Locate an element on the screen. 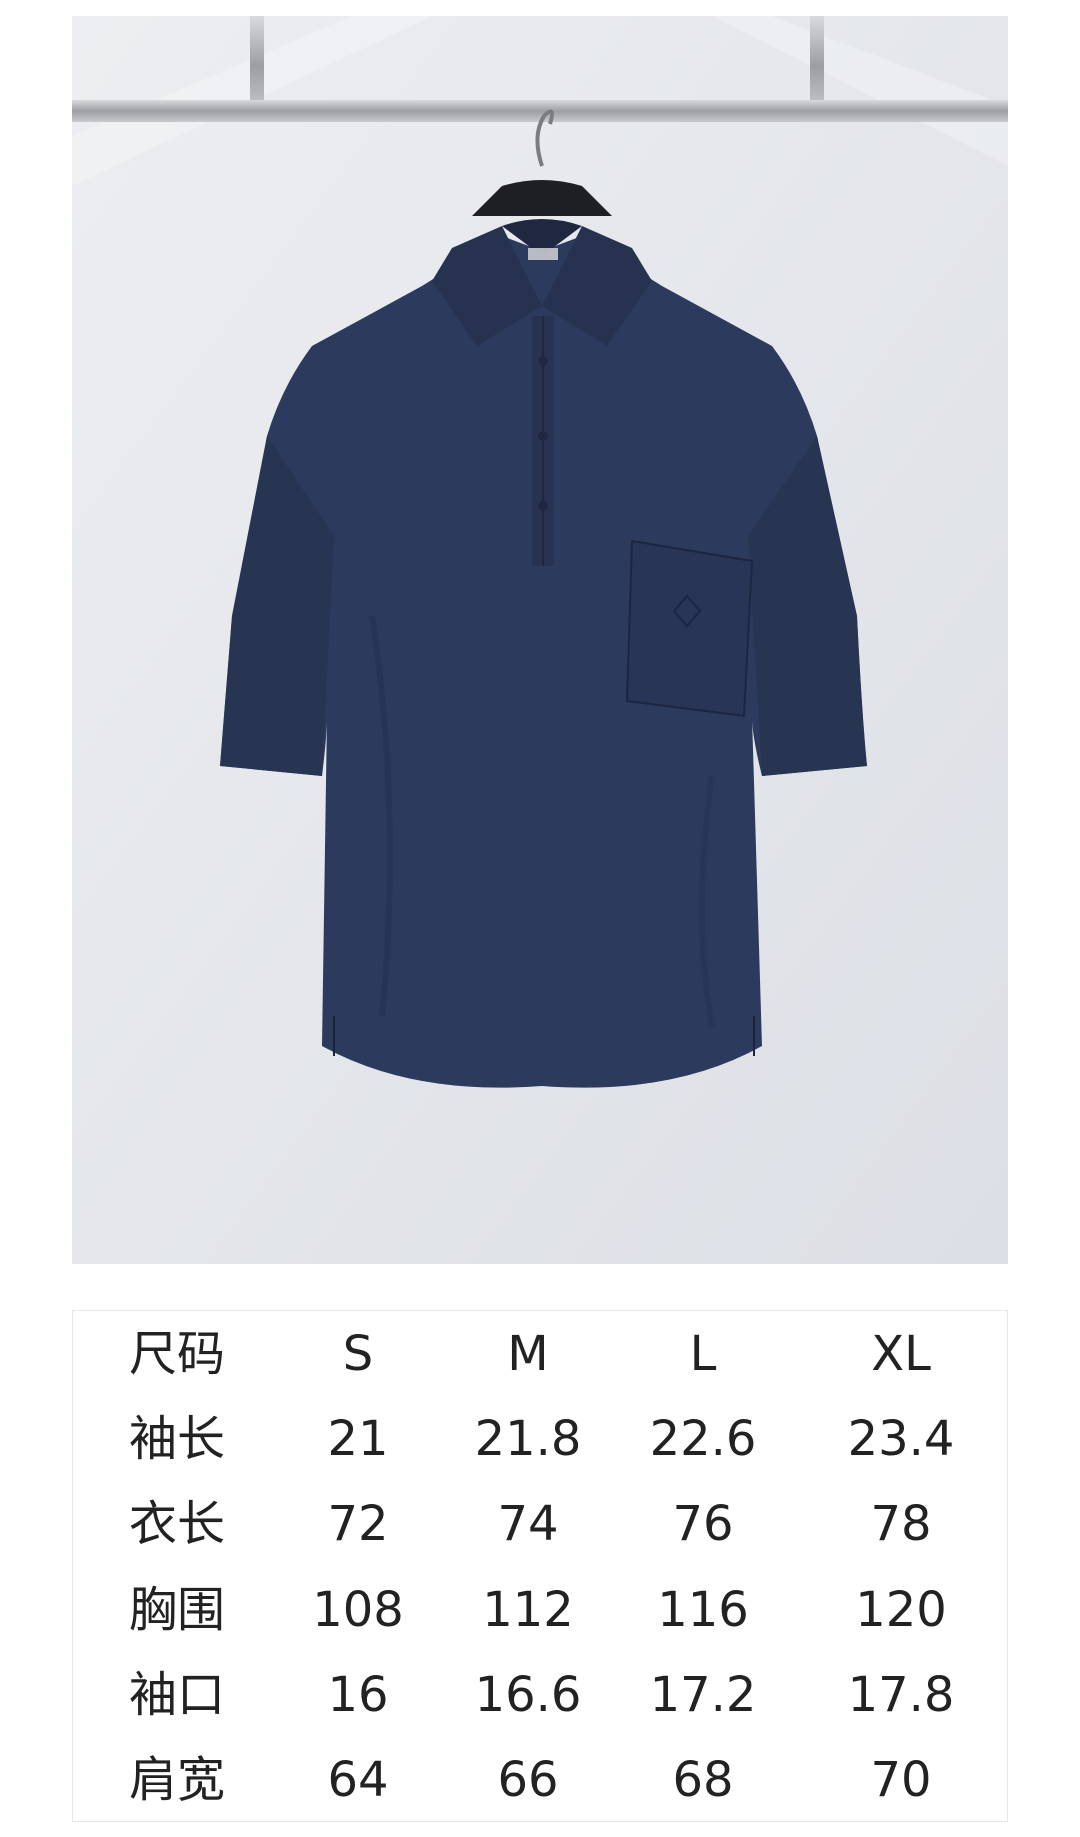  table-cell: 21.8 is located at coordinates (528, 1438).